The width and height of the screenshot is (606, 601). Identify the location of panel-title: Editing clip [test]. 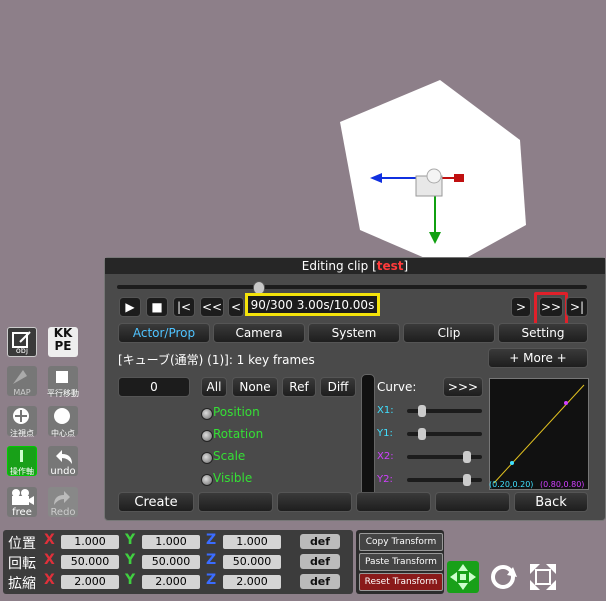
(355, 266).